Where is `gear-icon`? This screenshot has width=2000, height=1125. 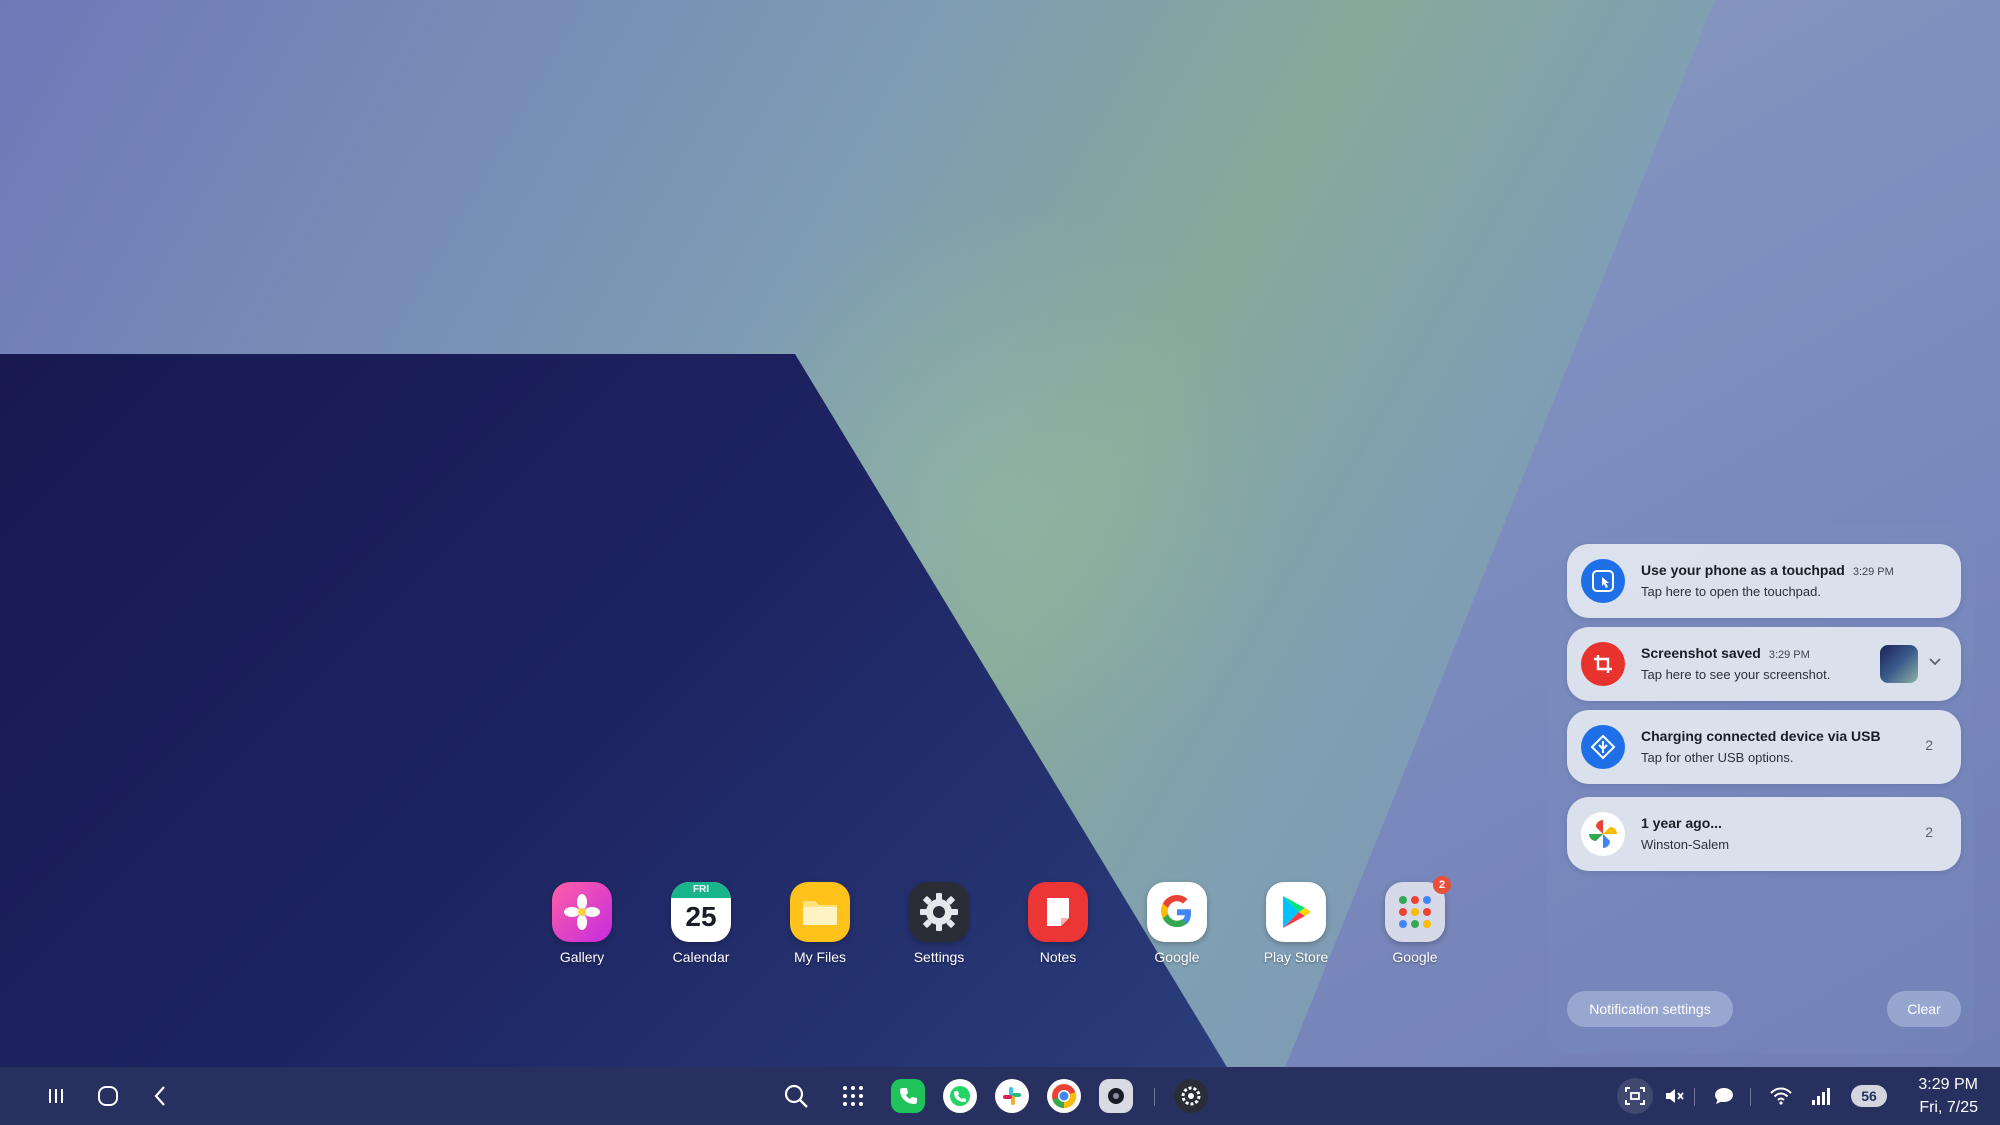 gear-icon is located at coordinates (939, 912).